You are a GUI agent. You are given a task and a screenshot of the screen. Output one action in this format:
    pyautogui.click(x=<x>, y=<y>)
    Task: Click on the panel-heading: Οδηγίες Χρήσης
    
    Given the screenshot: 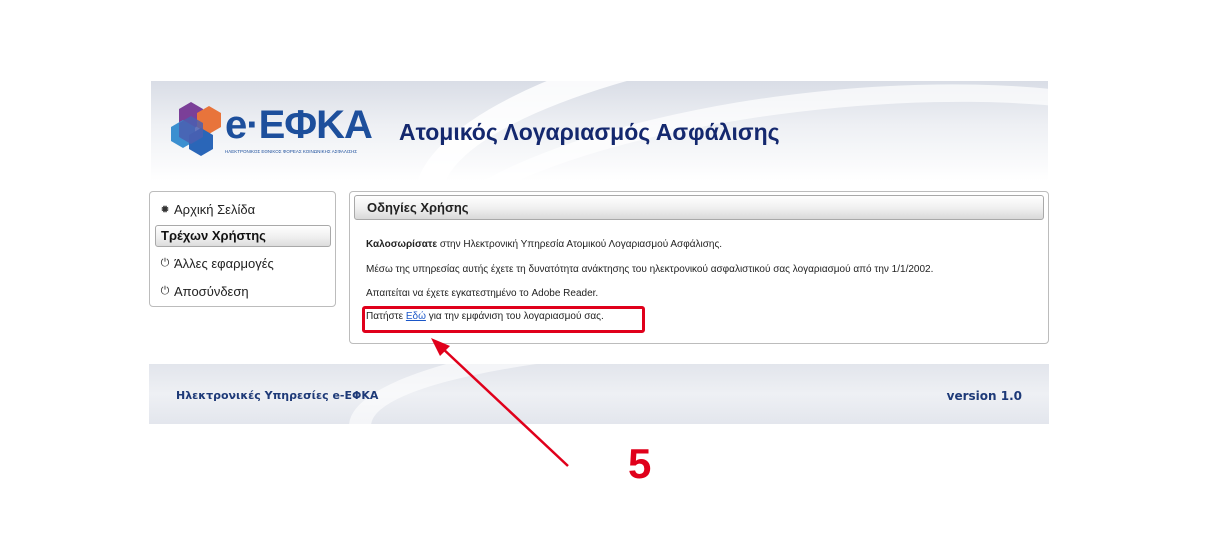 What is the action you would take?
    pyautogui.click(x=699, y=207)
    